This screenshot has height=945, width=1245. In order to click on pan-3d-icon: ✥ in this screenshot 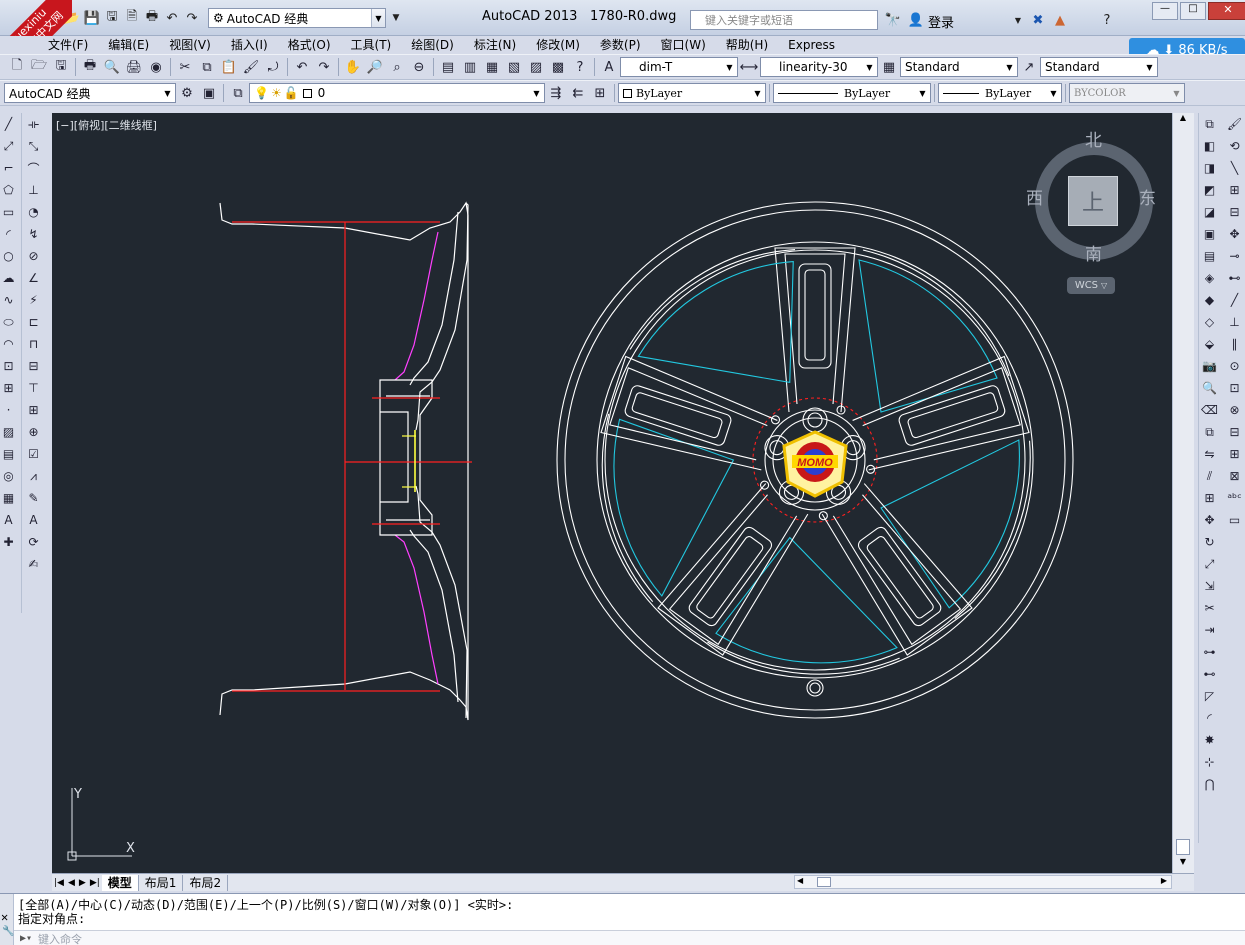, I will do `click(1235, 234)`.